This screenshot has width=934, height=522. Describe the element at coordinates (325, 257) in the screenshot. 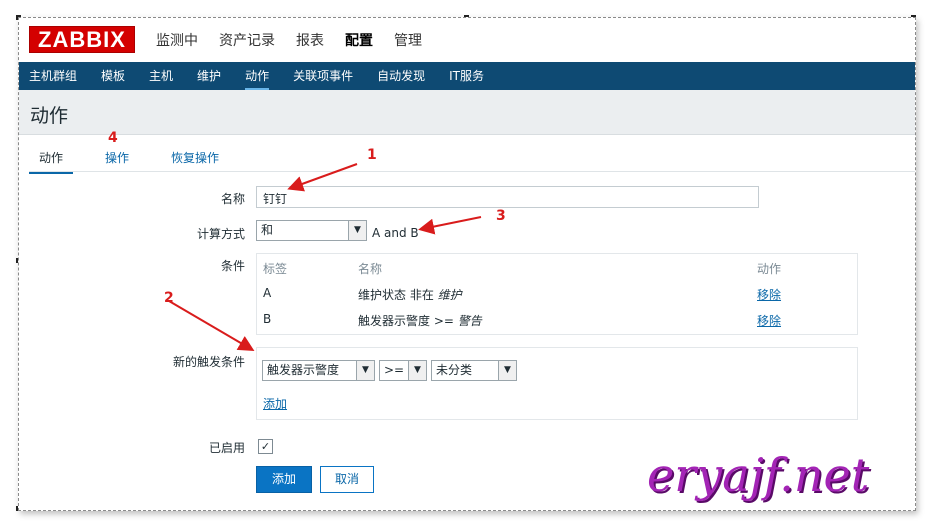

I see `annotation-arrows` at that location.